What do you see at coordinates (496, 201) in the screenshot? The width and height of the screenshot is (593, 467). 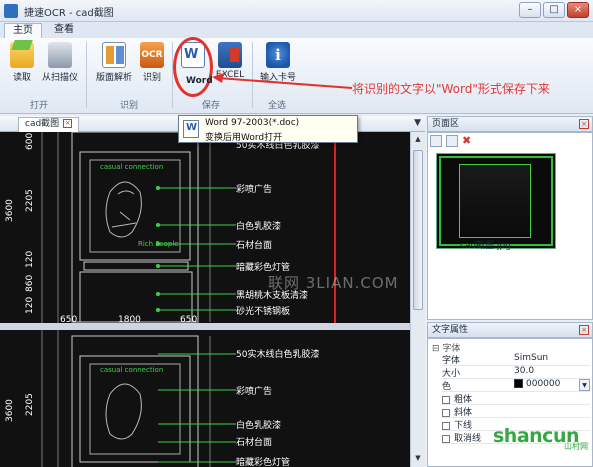 I see `page-thumbnail` at bounding box center [496, 201].